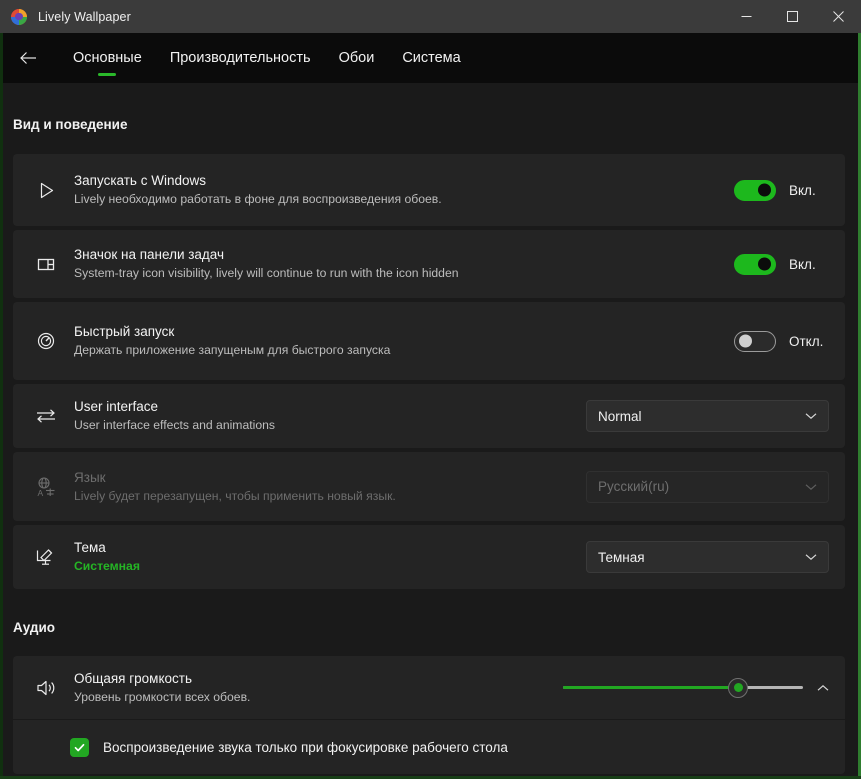  Describe the element at coordinates (620, 416) in the screenshot. I see `dropdown-value: Normal` at that location.